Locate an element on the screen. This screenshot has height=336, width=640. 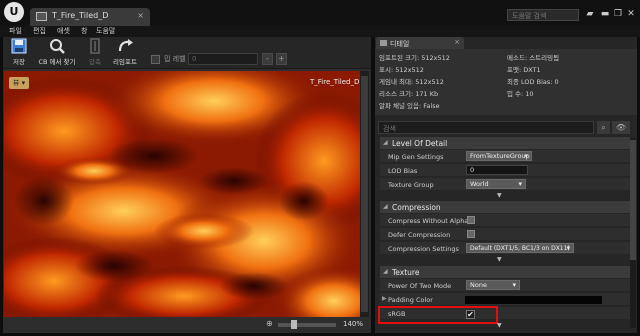
zoom-slider-thumb is located at coordinates (294, 324).